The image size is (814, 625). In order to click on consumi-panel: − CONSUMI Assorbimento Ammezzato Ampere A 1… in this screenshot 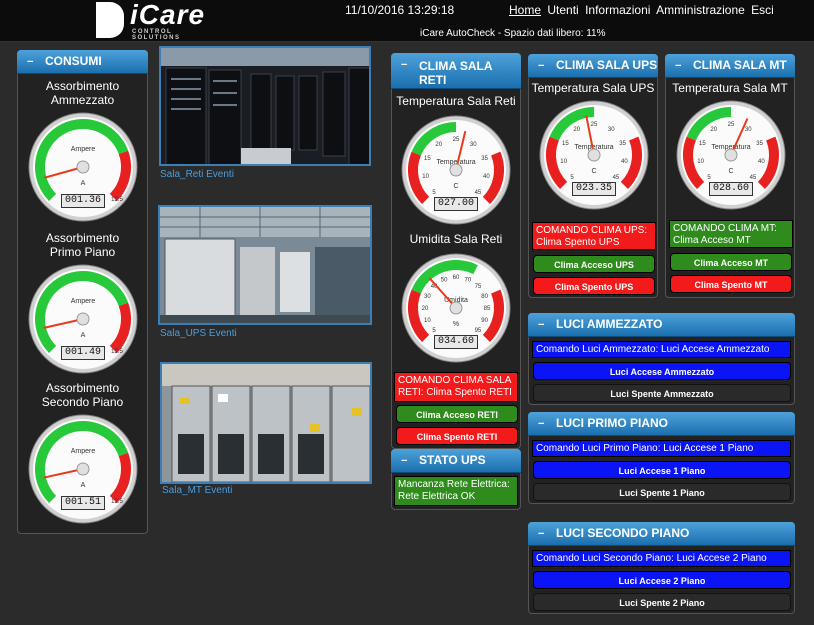, I will do `click(82, 292)`.